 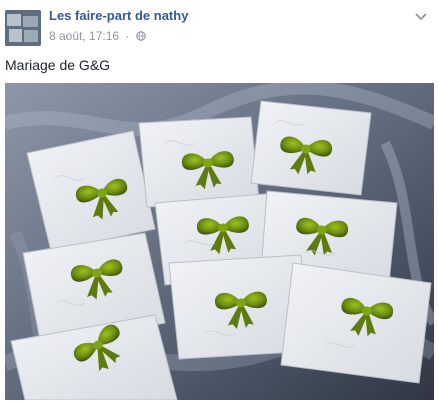 I want to click on post-date: 8 août, 17:16, so click(x=84, y=36).